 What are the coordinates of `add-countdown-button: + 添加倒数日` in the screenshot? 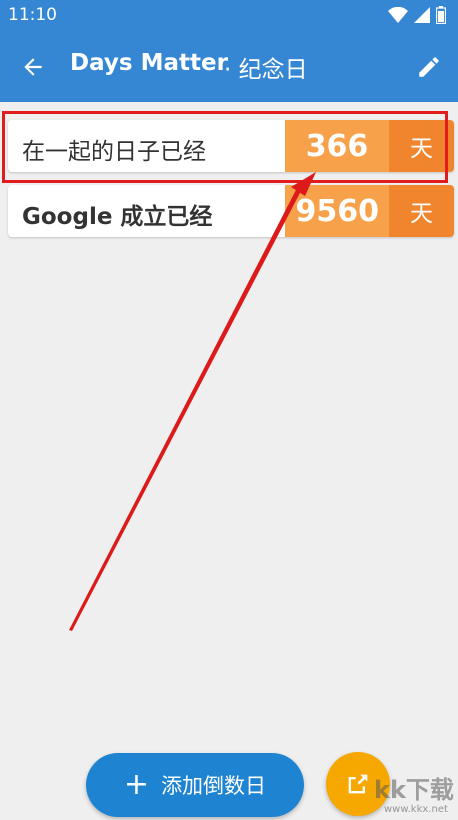 It's located at (195, 785).